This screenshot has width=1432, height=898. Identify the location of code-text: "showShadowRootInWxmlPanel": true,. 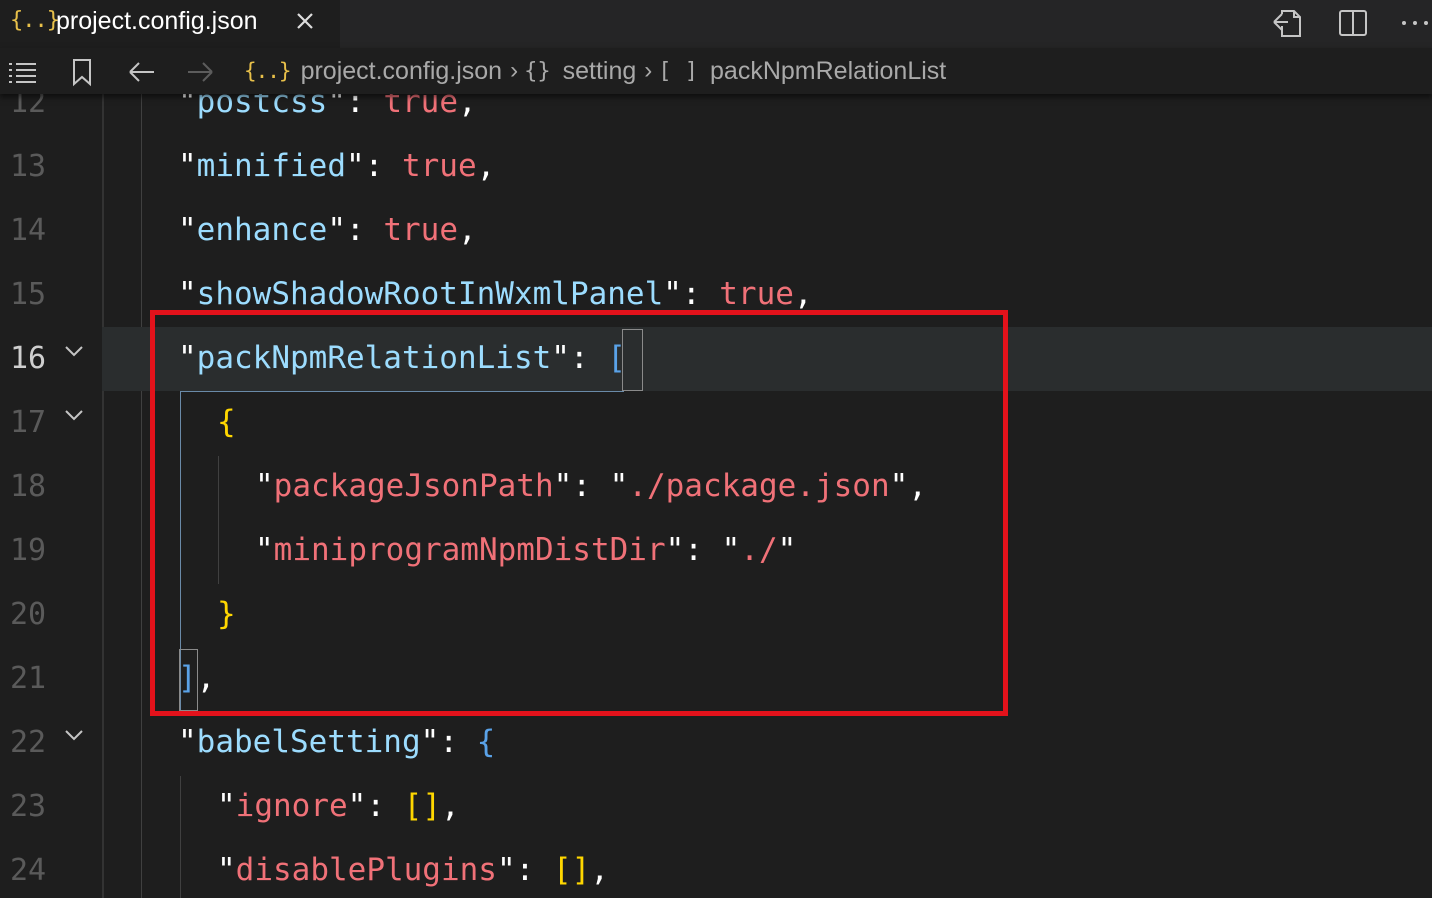
(495, 294).